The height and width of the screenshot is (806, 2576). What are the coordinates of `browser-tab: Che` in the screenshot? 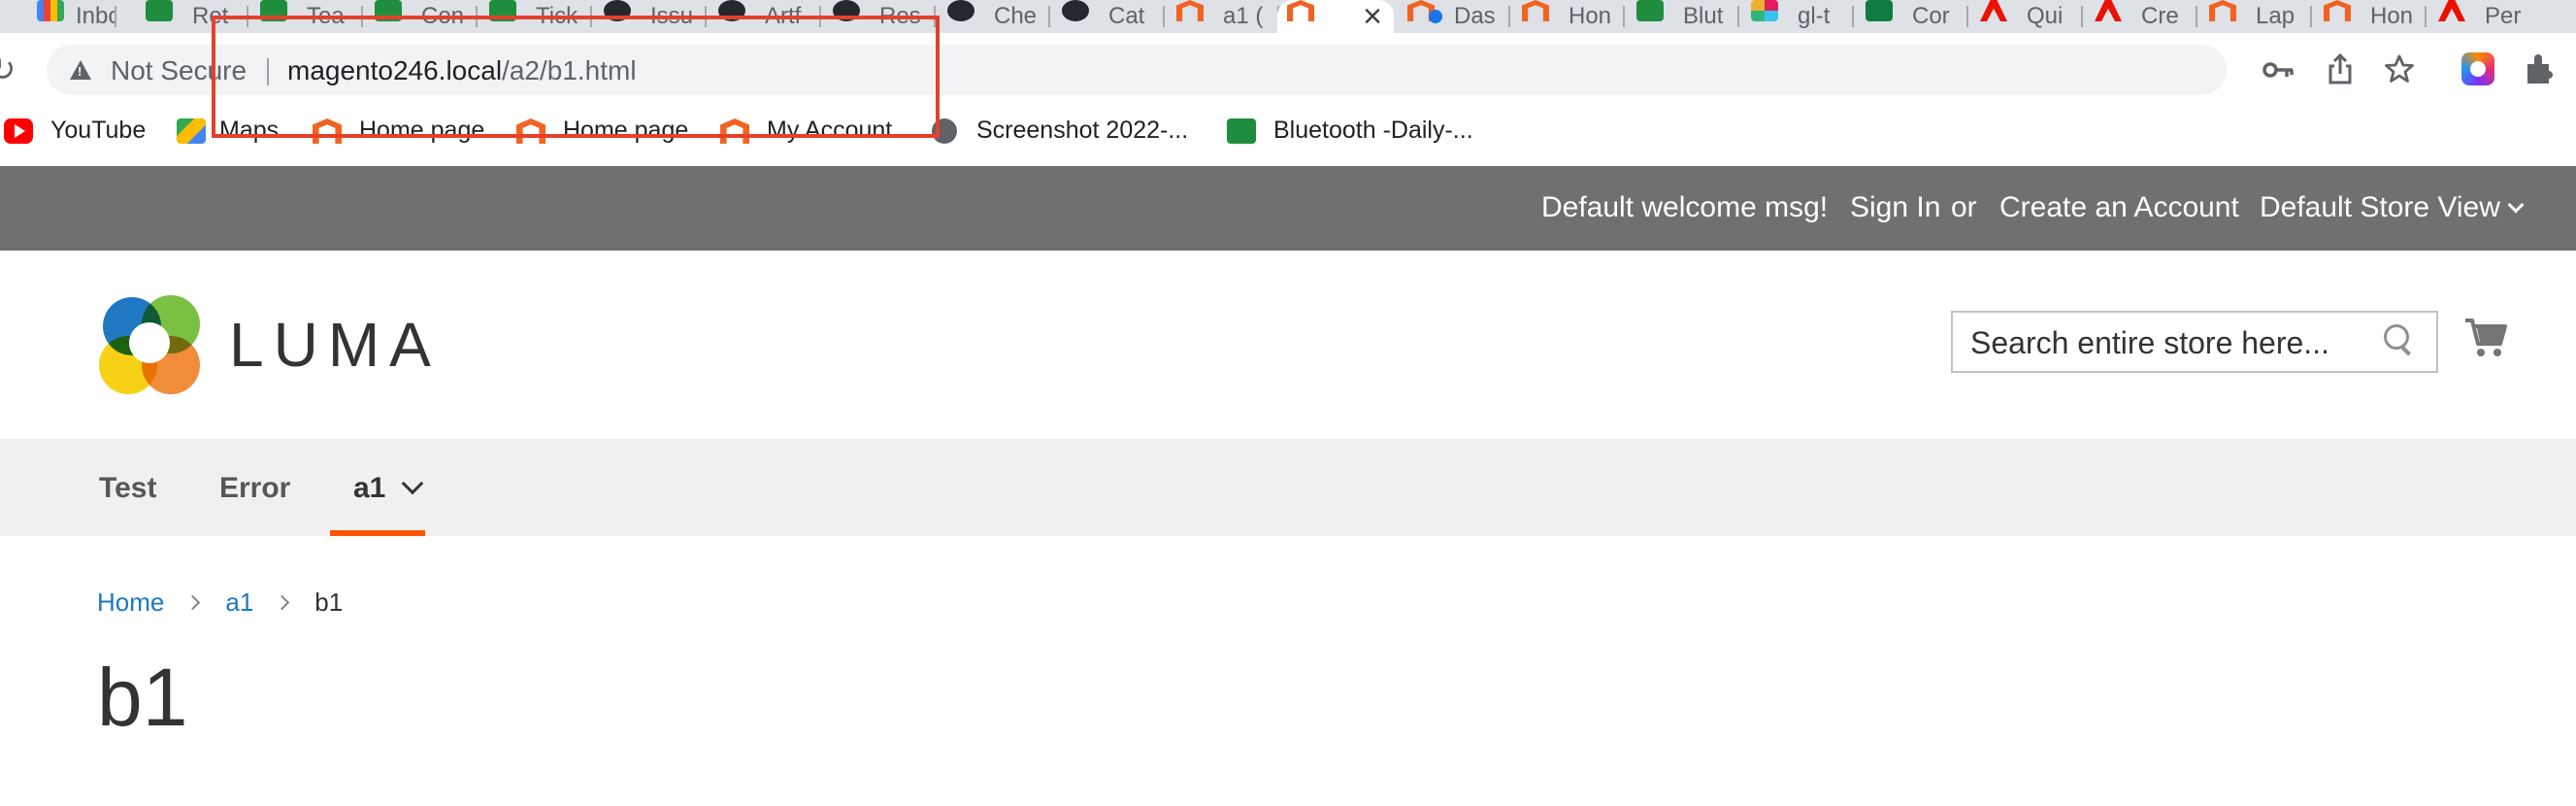 It's located at (994, 16).